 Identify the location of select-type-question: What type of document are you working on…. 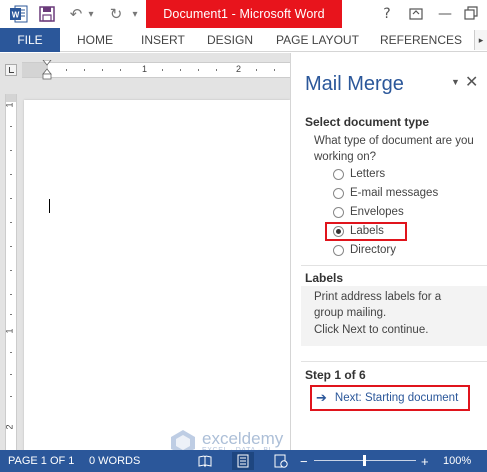
(394, 149).